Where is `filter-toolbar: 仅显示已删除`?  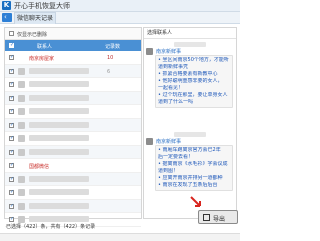 filter-toolbar: 仅显示已删除 is located at coordinates (73, 34).